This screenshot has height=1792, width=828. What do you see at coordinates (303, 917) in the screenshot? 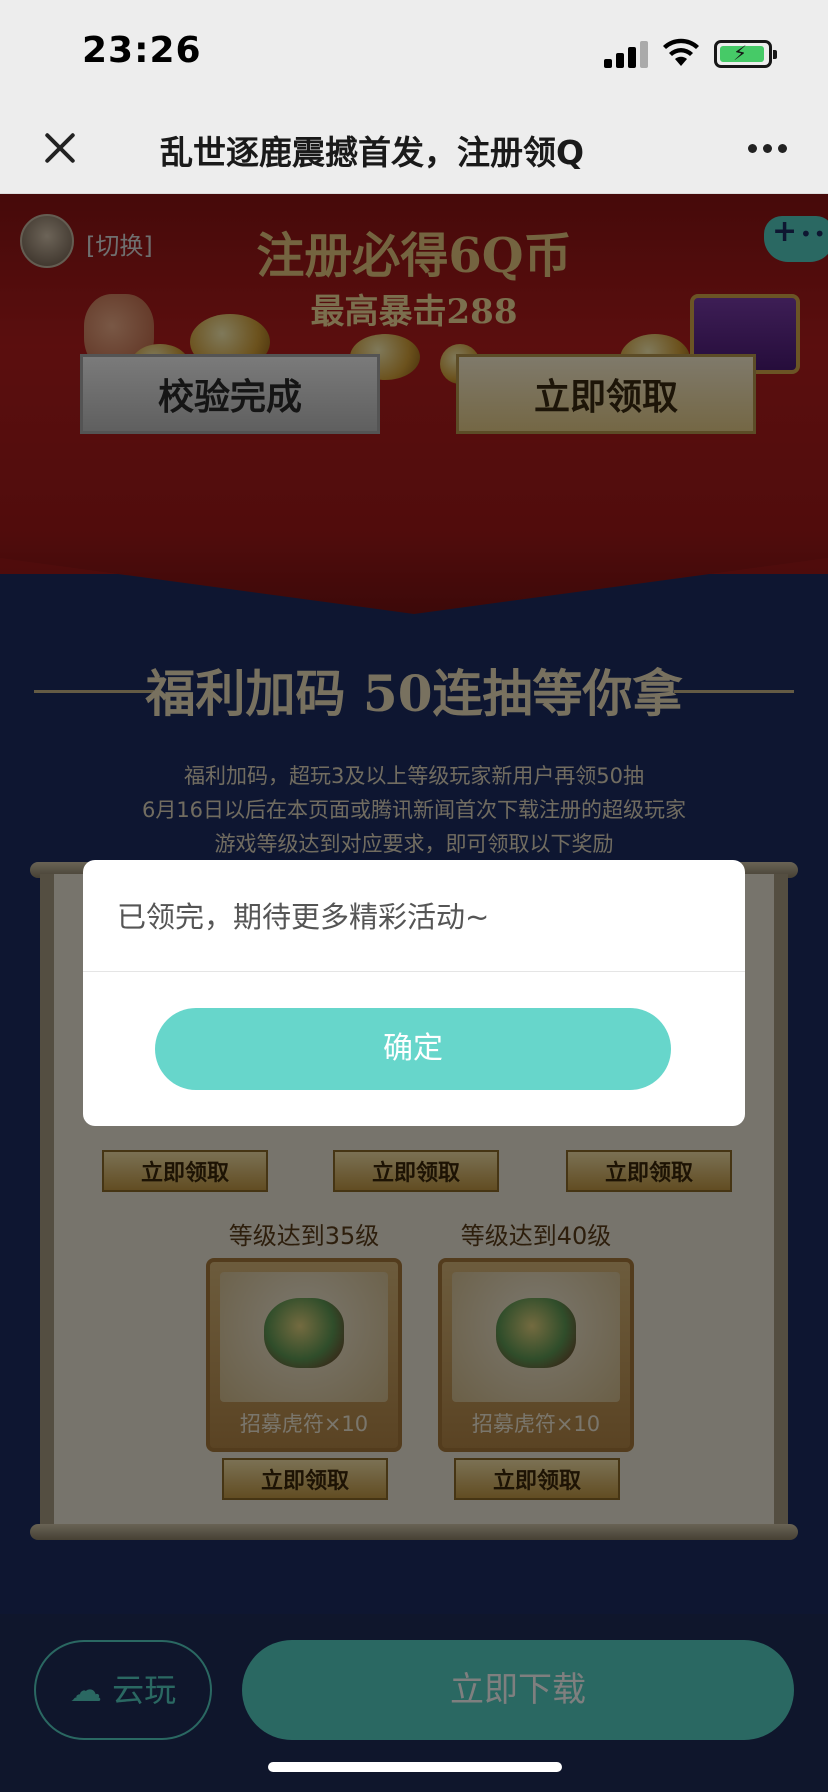
I see `dialog-message: 已领完，期待更多精彩活动~` at bounding box center [303, 917].